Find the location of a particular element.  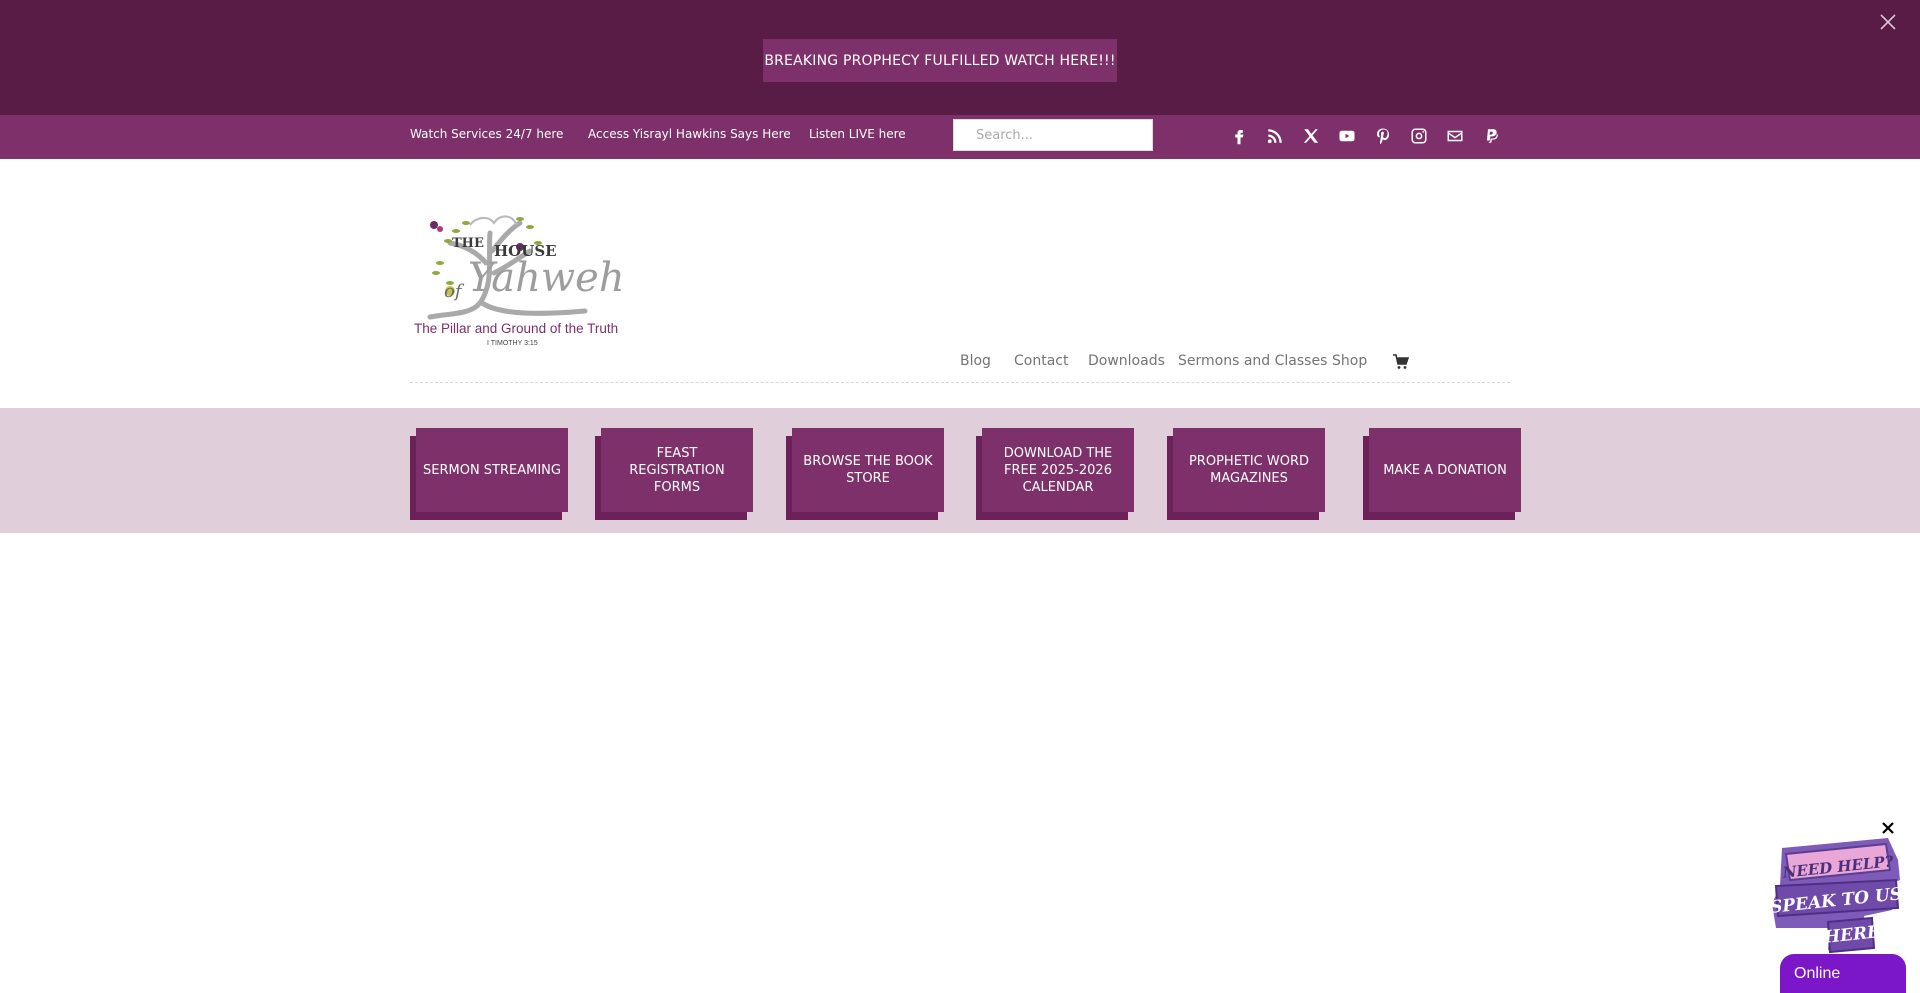

chat-close-icon is located at coordinates (1888, 828).